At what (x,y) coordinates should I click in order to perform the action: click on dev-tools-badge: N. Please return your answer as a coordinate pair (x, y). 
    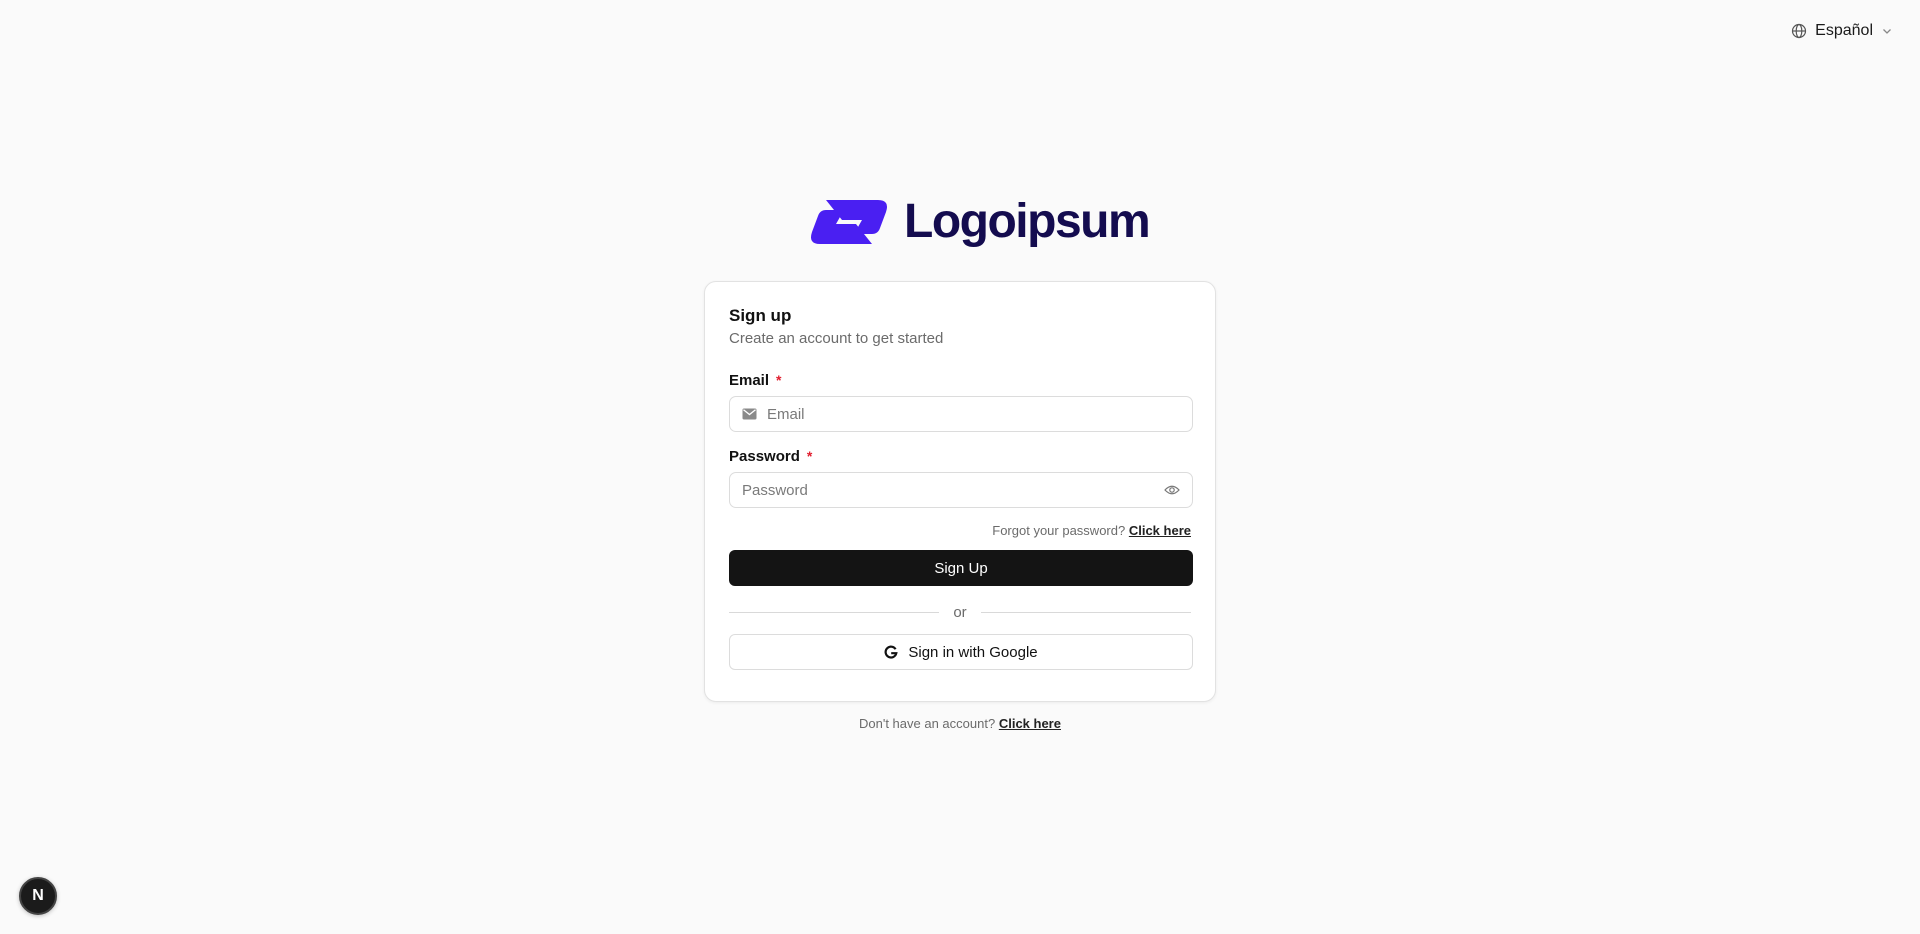
    Looking at the image, I should click on (38, 896).